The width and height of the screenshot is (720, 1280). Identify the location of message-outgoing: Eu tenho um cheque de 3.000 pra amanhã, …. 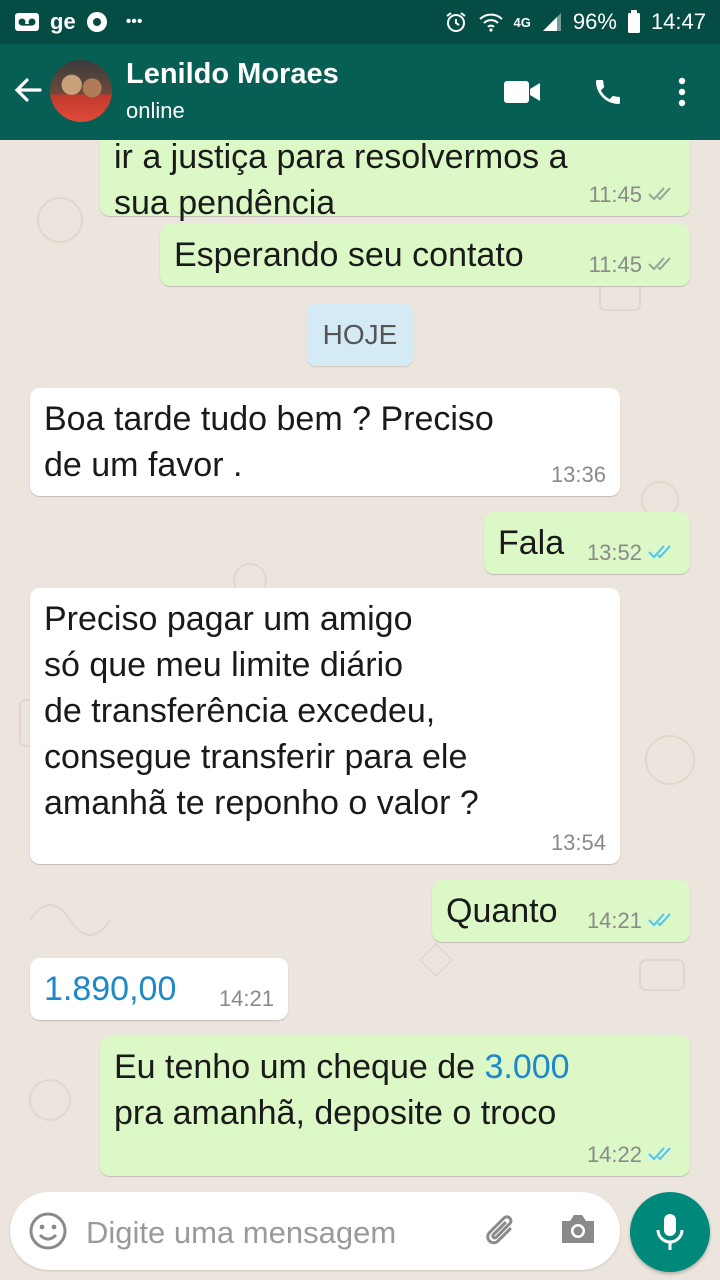
(395, 1106).